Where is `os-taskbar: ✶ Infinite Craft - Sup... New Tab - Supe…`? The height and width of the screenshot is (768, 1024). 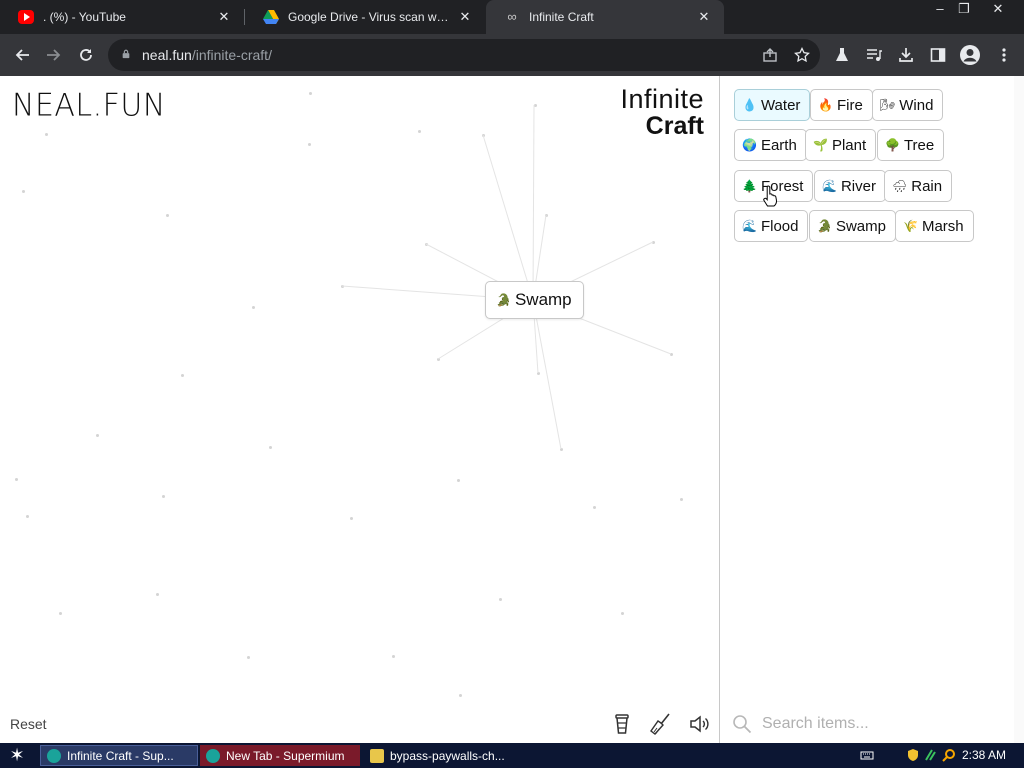 os-taskbar: ✶ Infinite Craft - Sup... New Tab - Supe… is located at coordinates (512, 755).